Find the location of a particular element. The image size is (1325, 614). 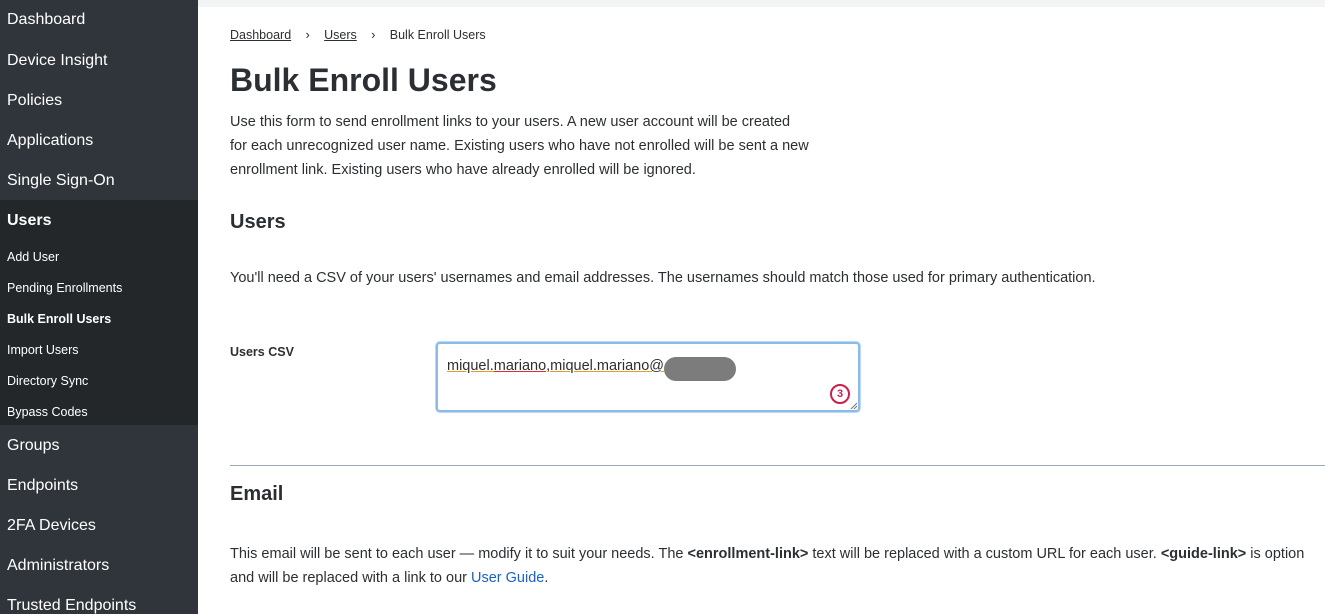

email-text: . is located at coordinates (546, 578).